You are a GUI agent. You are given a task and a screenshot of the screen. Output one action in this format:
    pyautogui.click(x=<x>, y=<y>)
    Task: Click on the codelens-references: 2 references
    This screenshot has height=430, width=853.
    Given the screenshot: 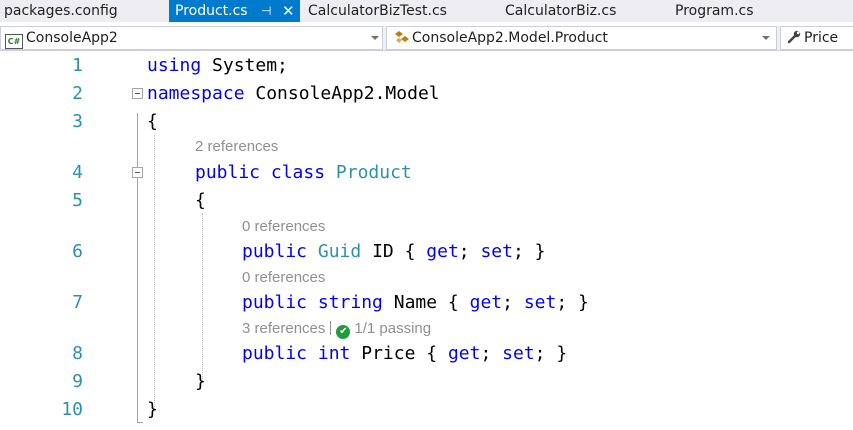 What is the action you would take?
    pyautogui.click(x=236, y=147)
    